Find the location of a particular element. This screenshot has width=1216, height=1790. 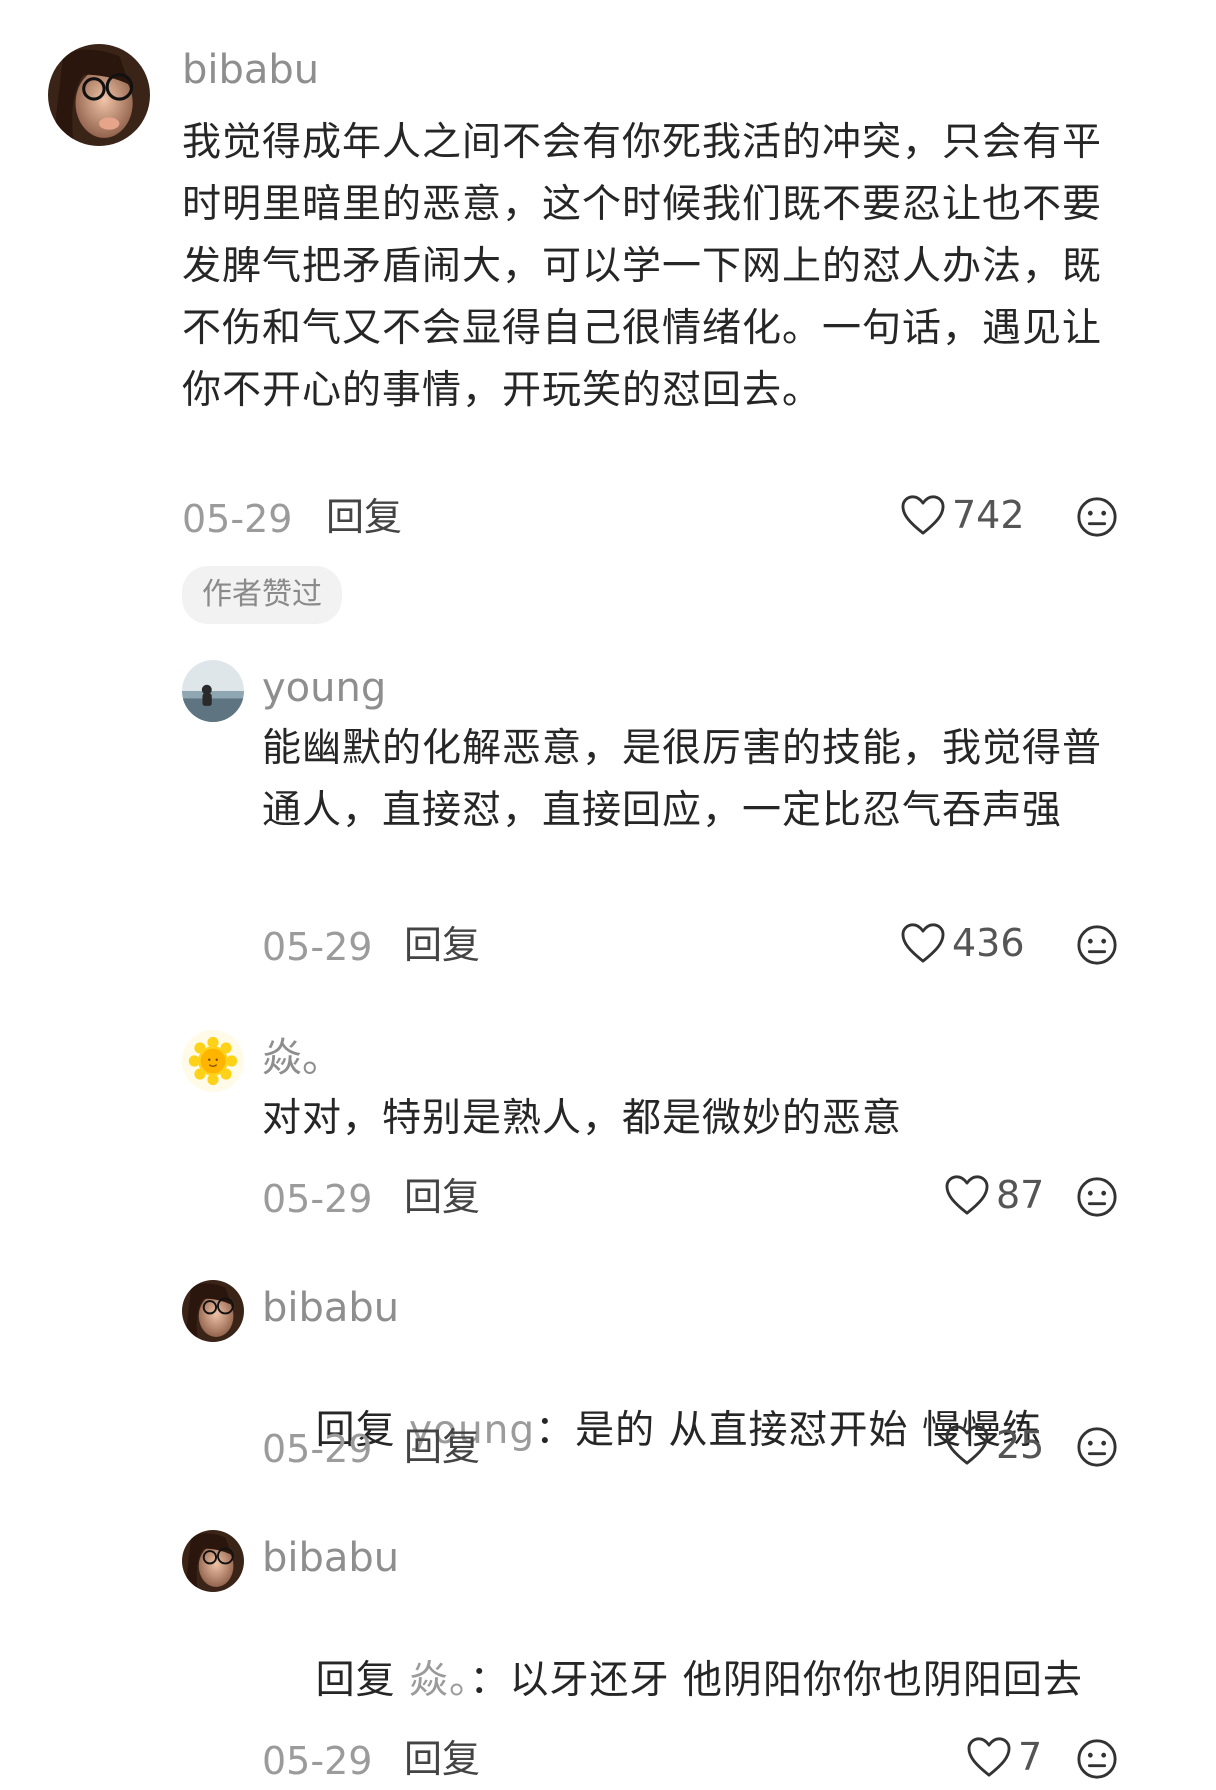

reply-username: young is located at coordinates (324, 688).